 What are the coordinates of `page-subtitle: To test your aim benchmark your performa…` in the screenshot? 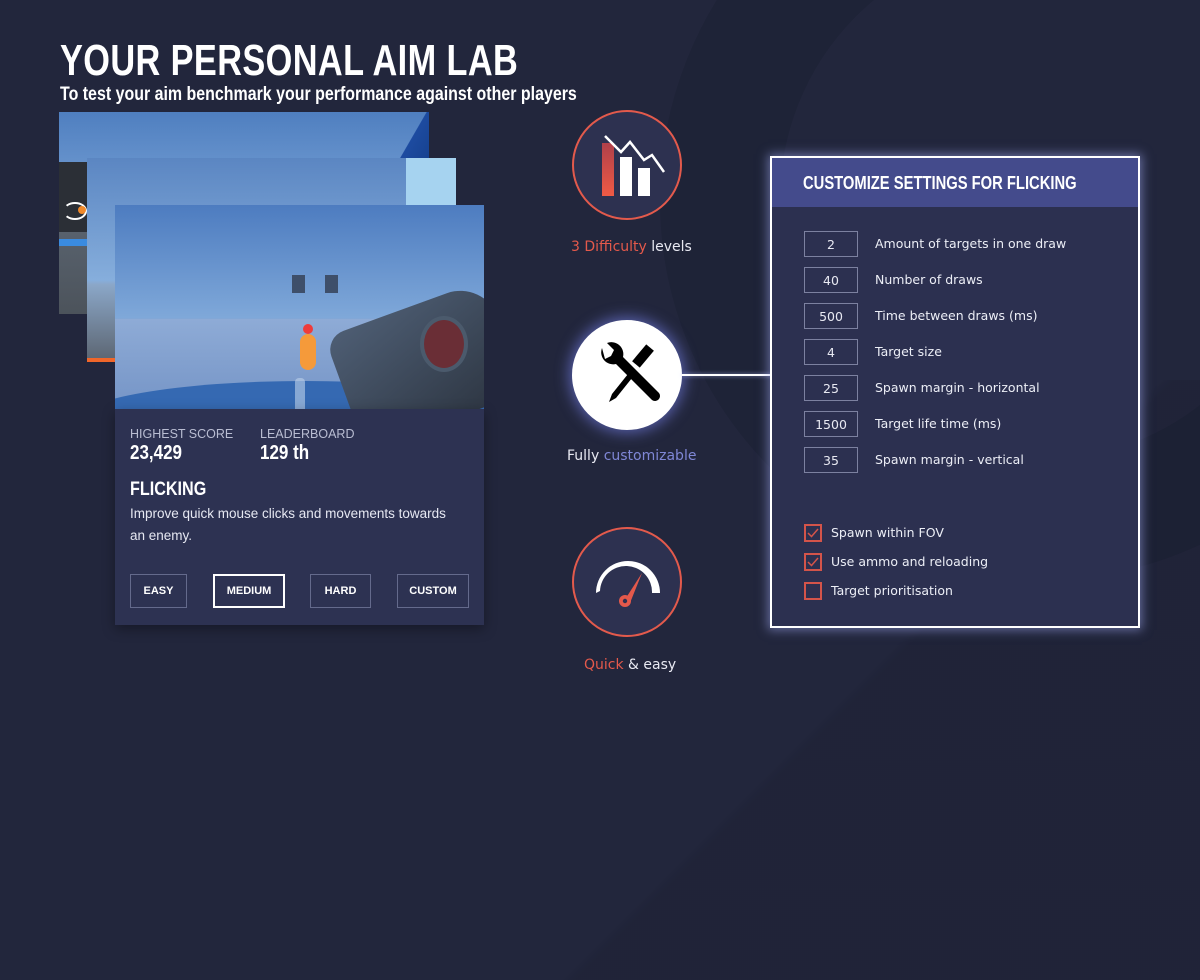 It's located at (318, 94).